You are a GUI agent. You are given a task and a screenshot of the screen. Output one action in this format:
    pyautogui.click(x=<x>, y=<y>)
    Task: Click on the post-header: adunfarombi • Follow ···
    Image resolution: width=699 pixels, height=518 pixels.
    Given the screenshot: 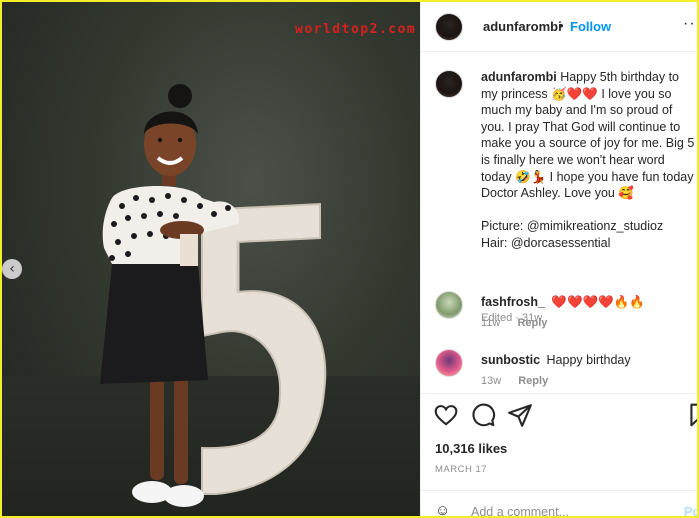 What is the action you would take?
    pyautogui.click(x=559, y=27)
    